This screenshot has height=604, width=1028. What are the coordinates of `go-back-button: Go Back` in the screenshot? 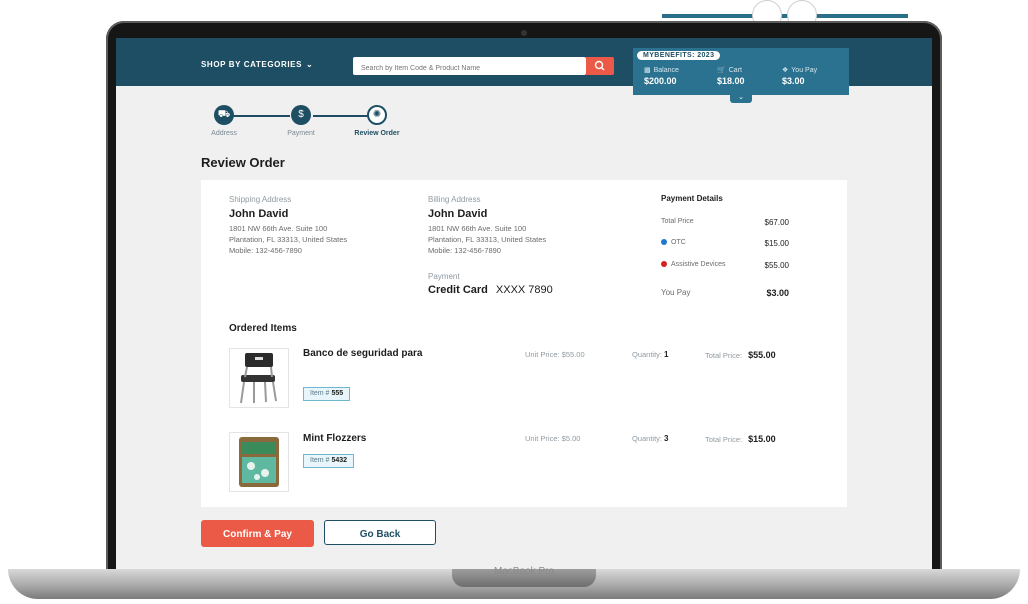 It's located at (380, 532).